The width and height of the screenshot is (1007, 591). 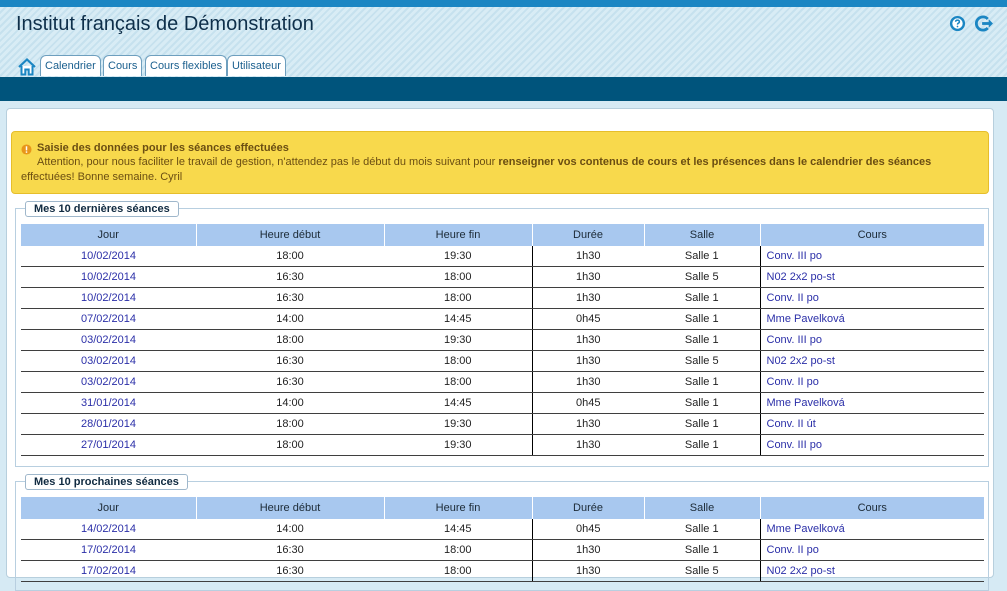 I want to click on help-icon, so click(x=957, y=23).